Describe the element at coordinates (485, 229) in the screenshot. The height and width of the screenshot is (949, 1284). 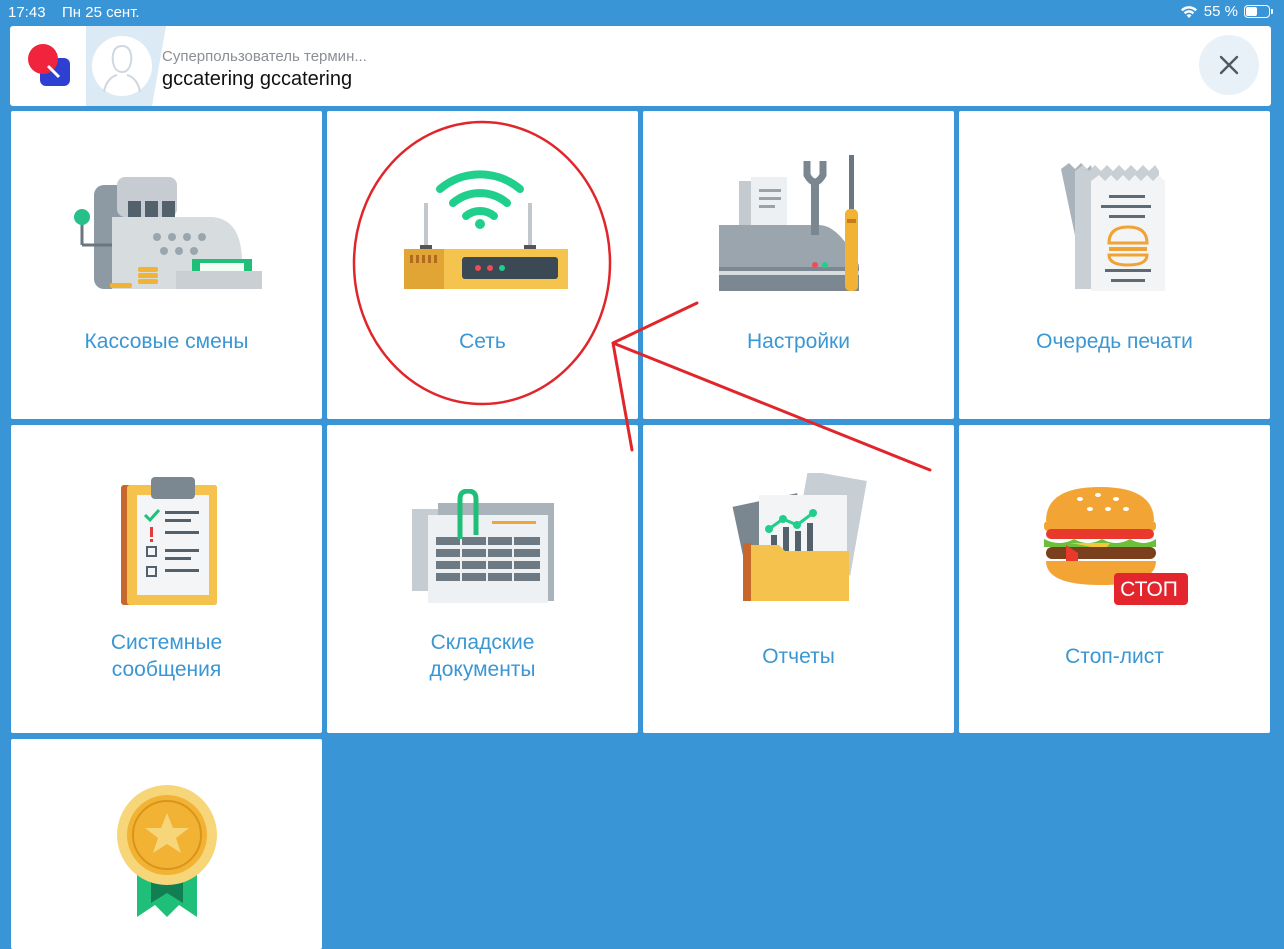
I see `router-icon` at that location.